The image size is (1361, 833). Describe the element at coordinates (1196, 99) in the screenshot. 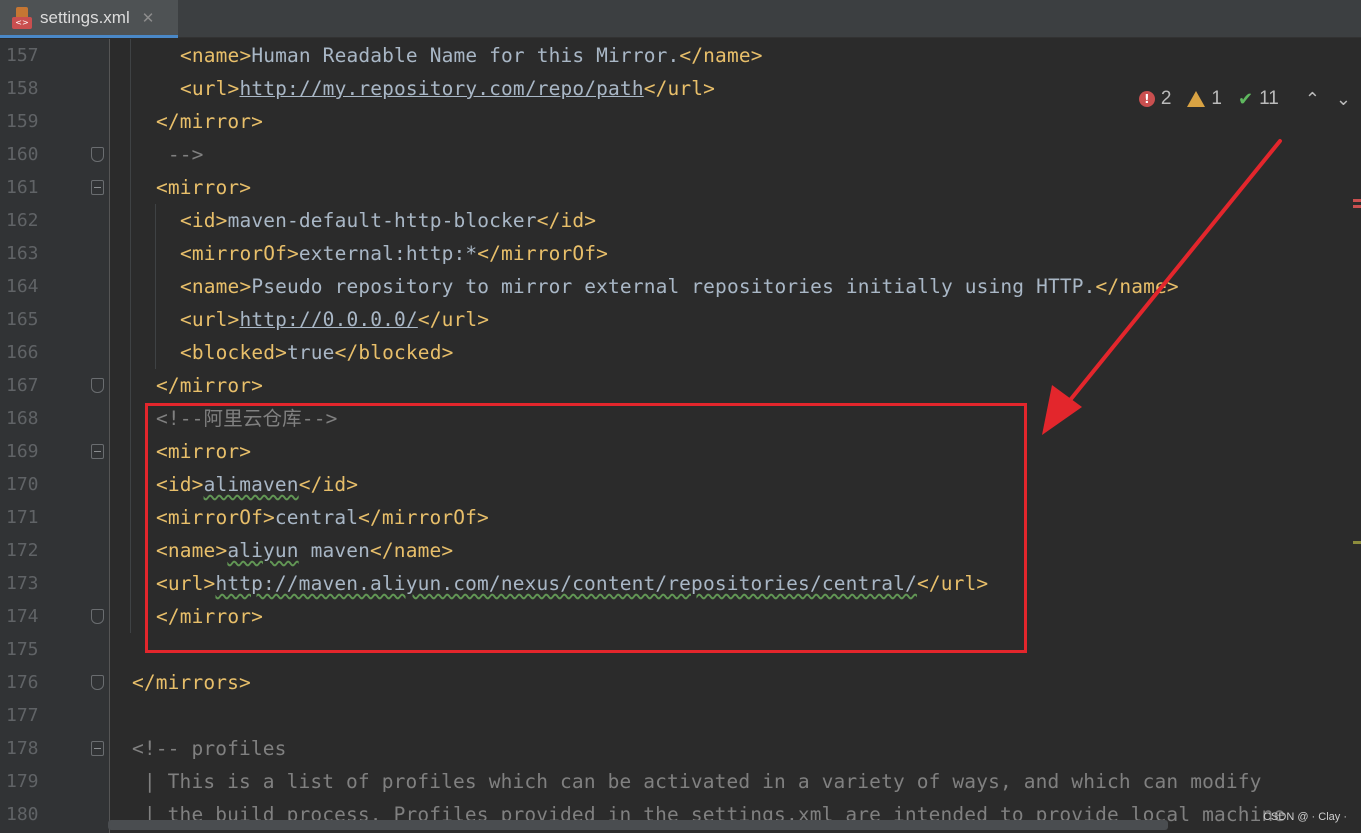

I see `warning-icon` at that location.